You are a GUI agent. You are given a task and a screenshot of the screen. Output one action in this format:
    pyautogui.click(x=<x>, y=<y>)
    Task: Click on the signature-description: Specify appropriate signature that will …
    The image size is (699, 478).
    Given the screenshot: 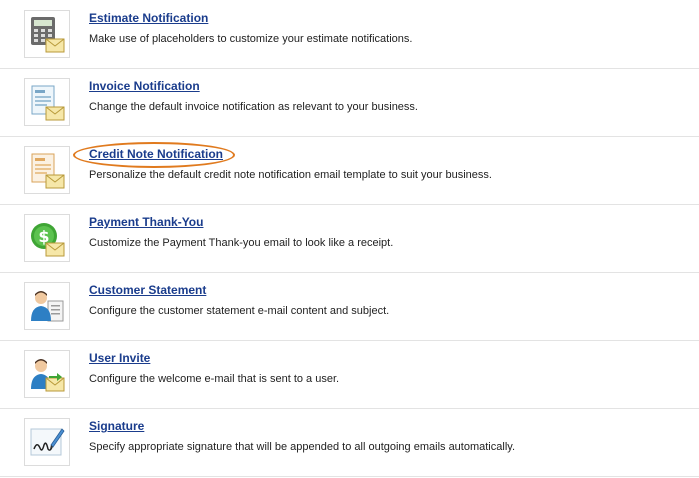 What is the action you would take?
    pyautogui.click(x=302, y=447)
    